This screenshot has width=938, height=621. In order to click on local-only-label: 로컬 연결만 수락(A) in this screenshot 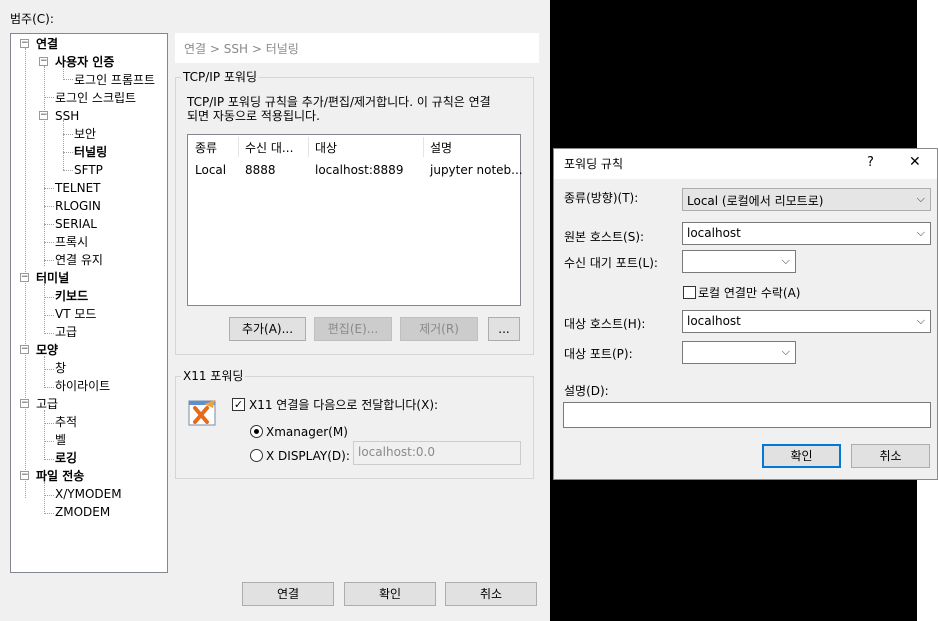, I will do `click(749, 293)`.